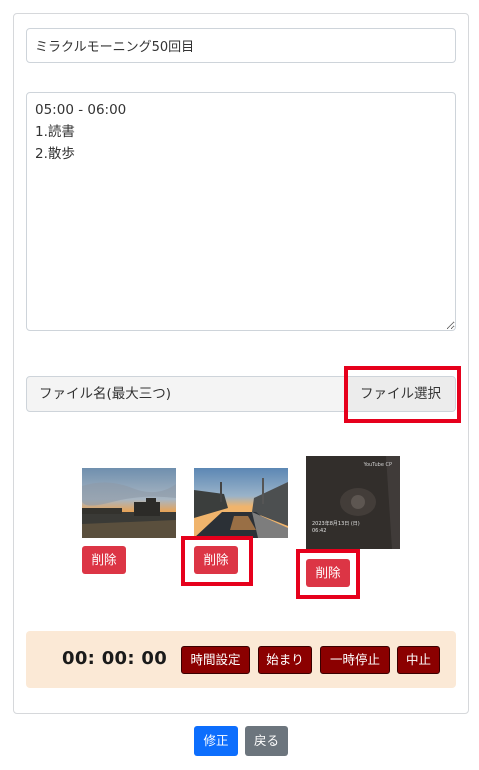  What do you see at coordinates (241, 394) in the screenshot?
I see `file-input-group: ファイル名(最大三つ) ファイル選択` at bounding box center [241, 394].